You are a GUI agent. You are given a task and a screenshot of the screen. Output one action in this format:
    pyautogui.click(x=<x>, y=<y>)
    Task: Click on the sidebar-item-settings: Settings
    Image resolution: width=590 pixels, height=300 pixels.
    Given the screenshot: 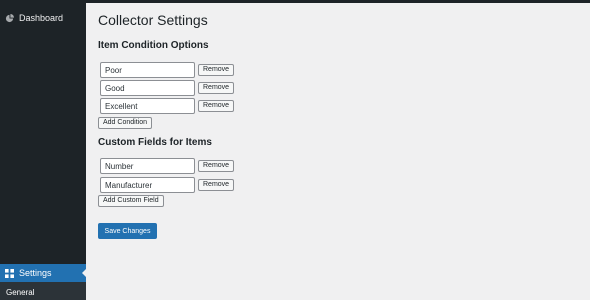 What is the action you would take?
    pyautogui.click(x=43, y=273)
    